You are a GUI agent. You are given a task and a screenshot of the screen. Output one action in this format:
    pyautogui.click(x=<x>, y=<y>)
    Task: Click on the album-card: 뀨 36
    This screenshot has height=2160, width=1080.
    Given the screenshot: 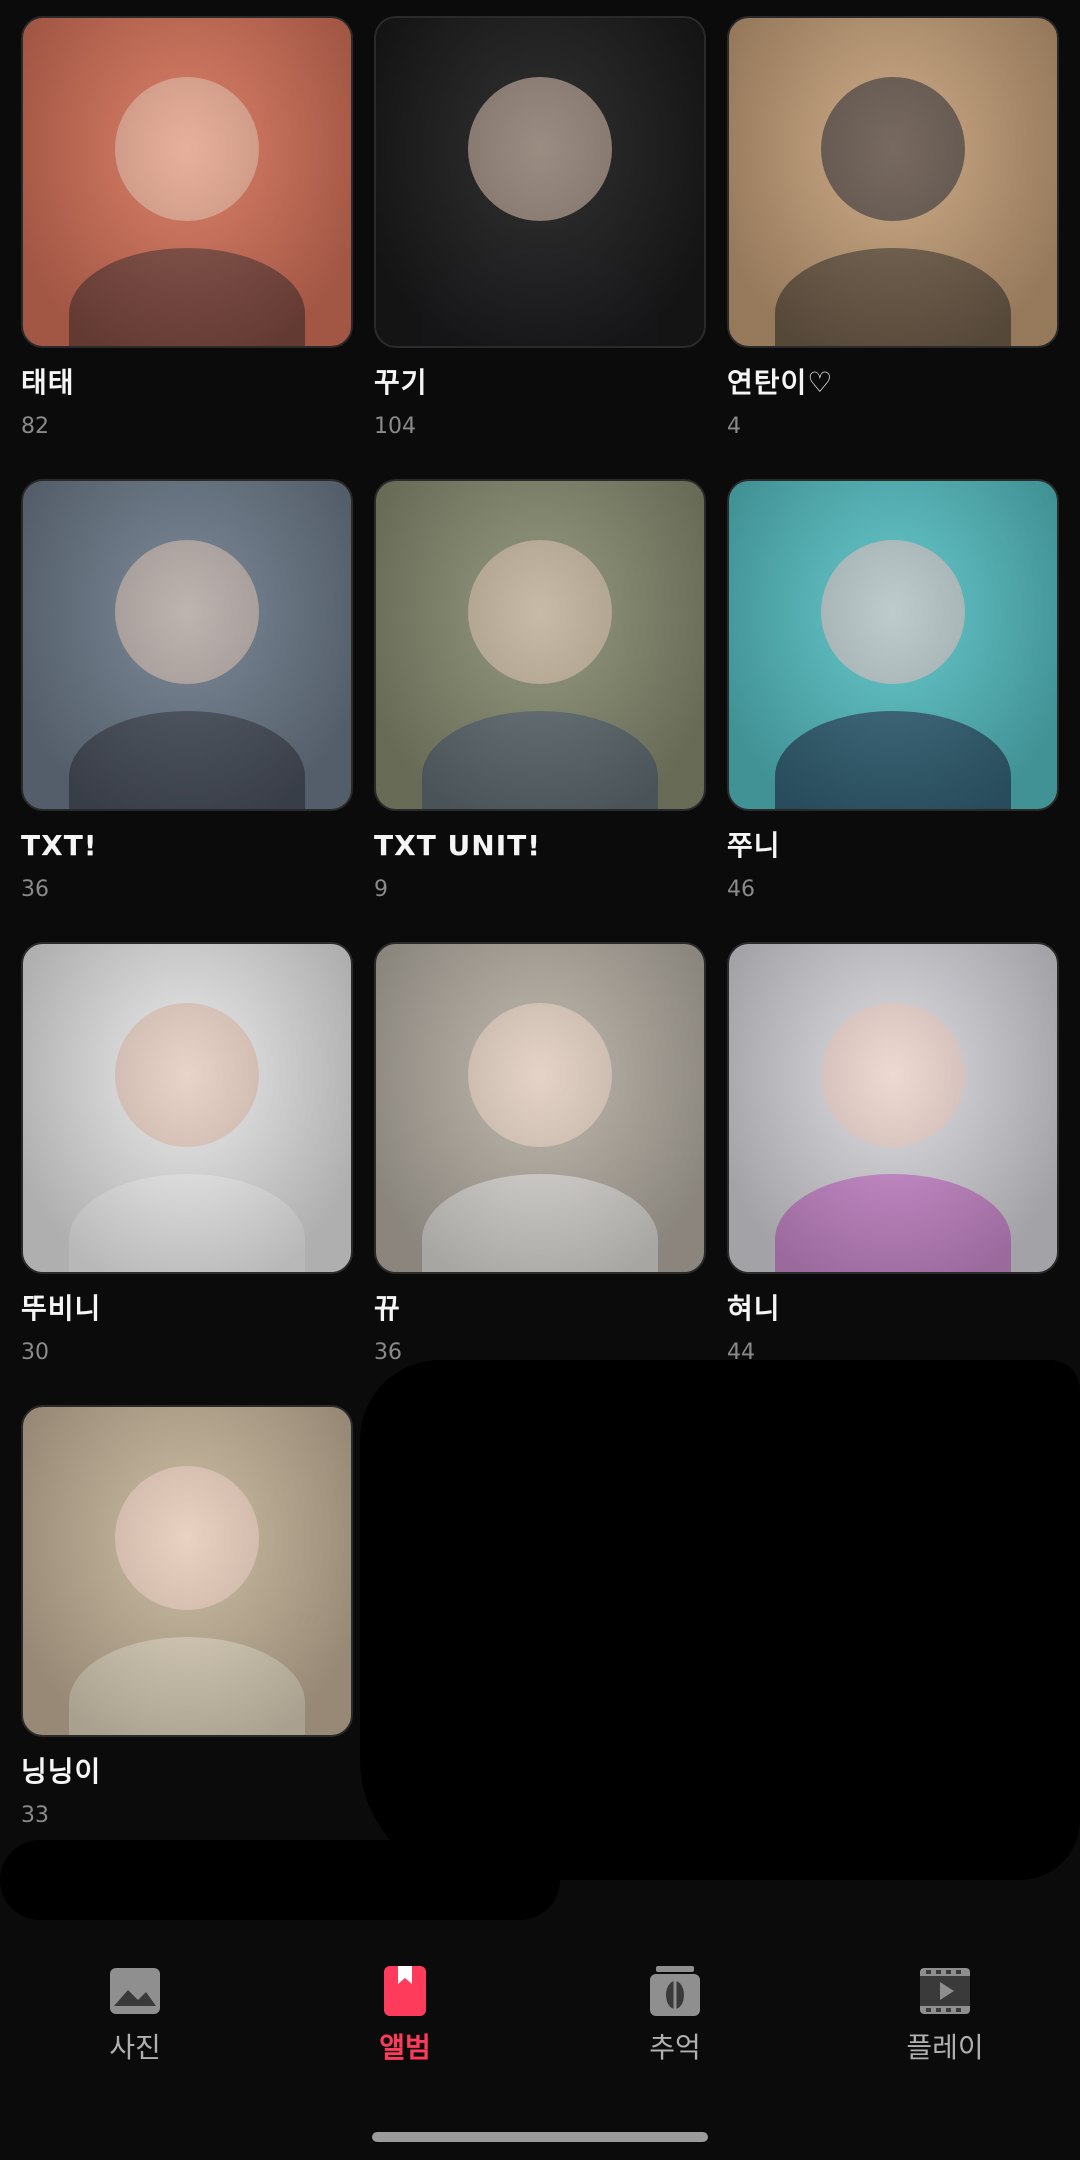 What is the action you would take?
    pyautogui.click(x=540, y=1154)
    